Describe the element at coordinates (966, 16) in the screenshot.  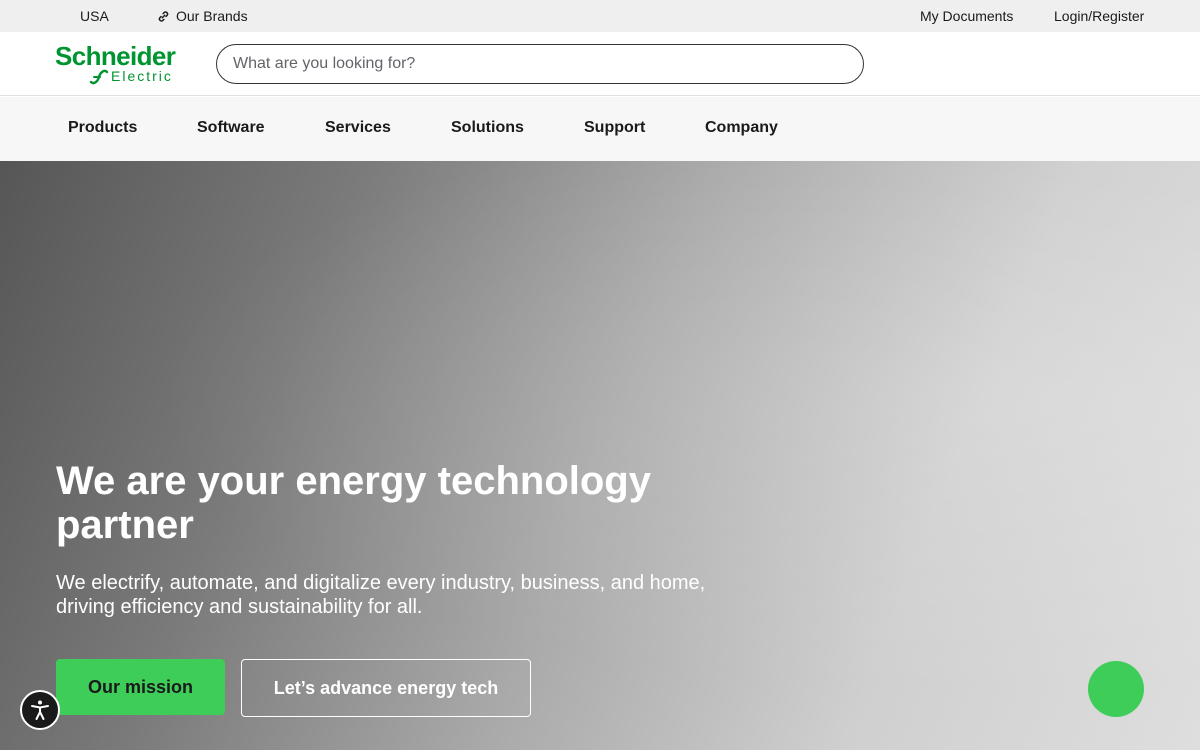
I see `my-documents-link: My Documents` at that location.